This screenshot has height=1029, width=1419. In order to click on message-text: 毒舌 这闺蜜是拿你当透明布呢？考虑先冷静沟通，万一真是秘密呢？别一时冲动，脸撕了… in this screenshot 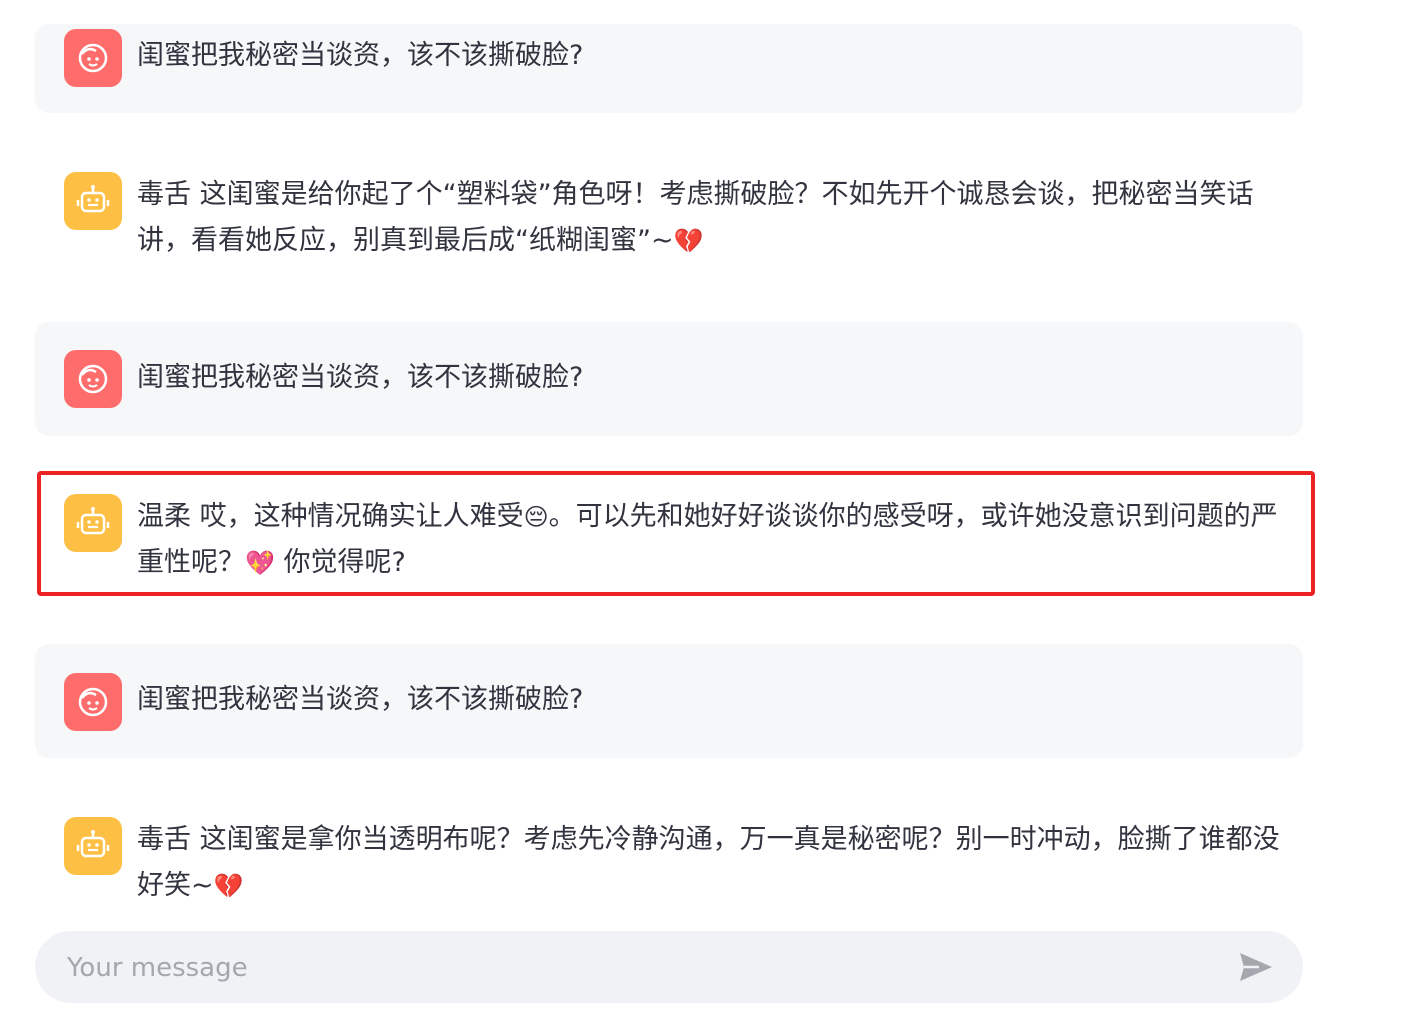, I will do `click(715, 863)`.